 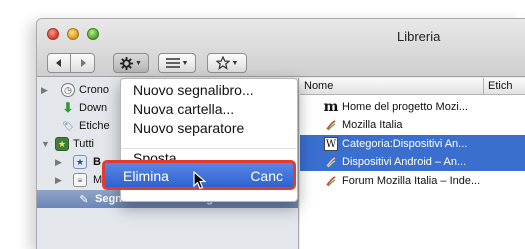 What do you see at coordinates (188, 128) in the screenshot?
I see `menu-item-new-separator: Nuovo separatore` at bounding box center [188, 128].